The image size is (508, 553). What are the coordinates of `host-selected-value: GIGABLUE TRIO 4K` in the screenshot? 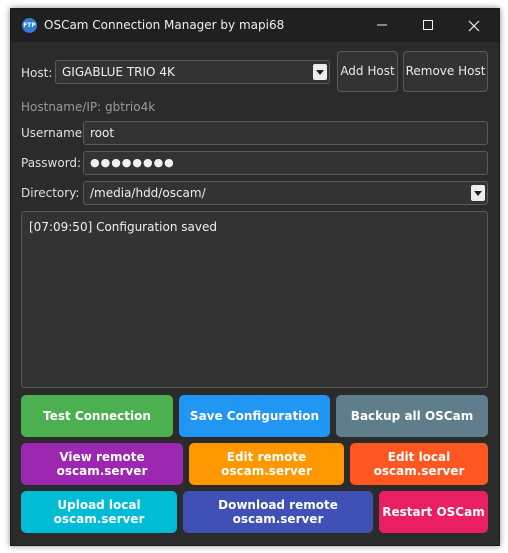 It's located at (118, 72).